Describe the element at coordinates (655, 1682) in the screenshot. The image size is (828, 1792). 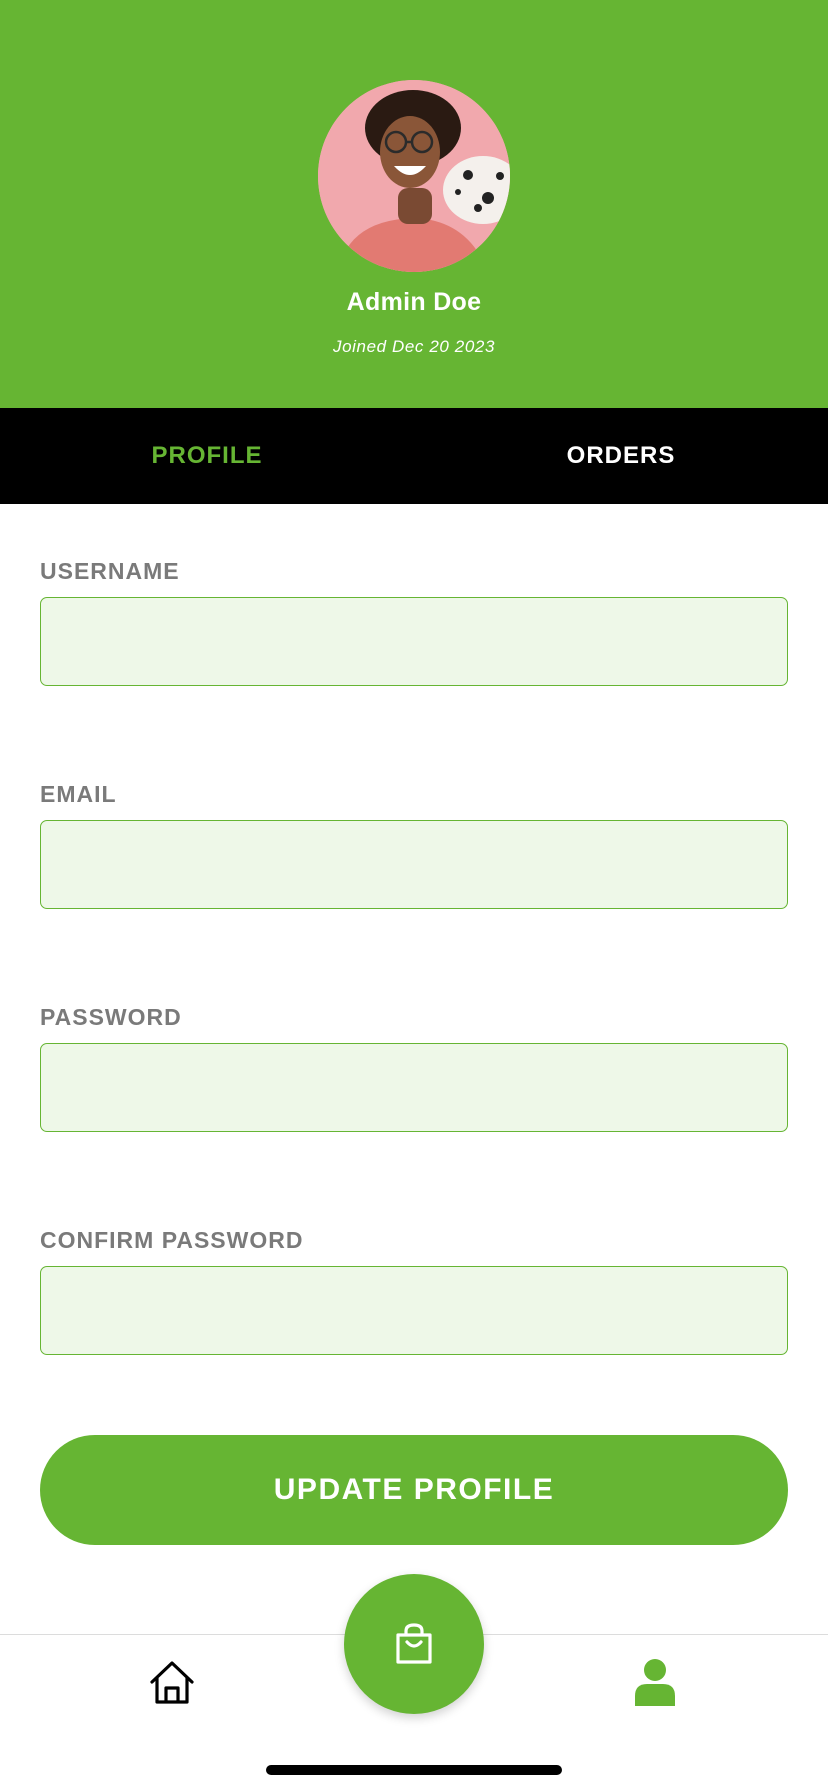
I see `user-icon` at that location.